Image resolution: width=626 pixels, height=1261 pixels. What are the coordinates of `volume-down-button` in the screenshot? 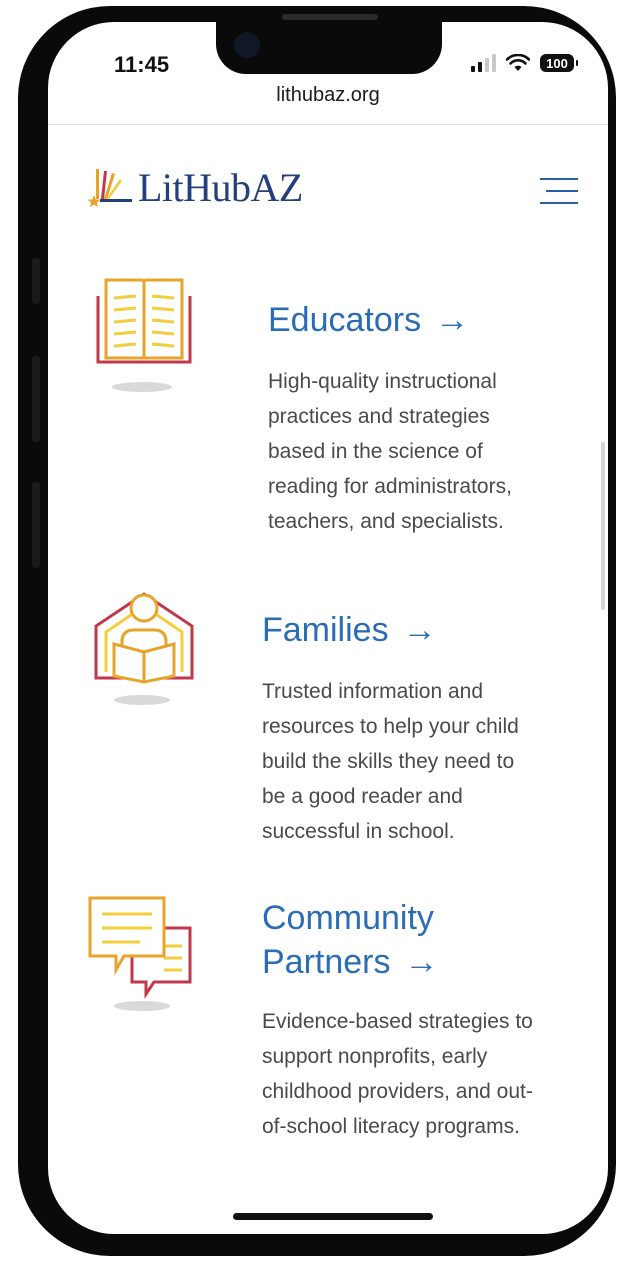 It's located at (36, 525).